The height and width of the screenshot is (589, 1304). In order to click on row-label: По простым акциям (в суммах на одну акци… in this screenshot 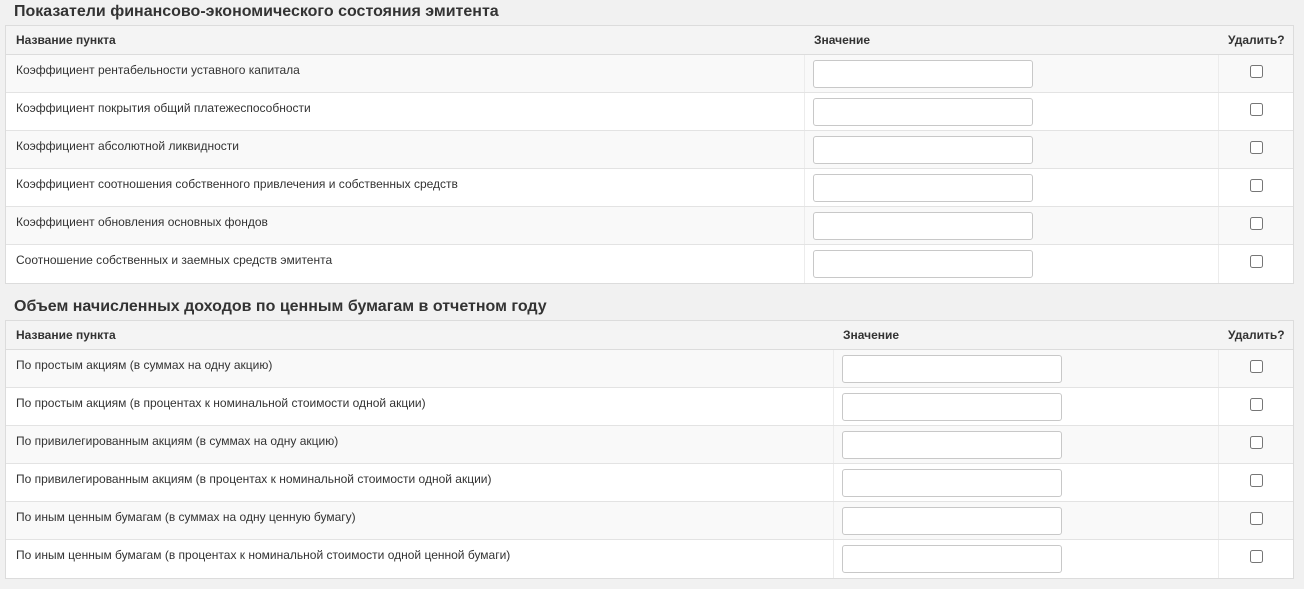, I will do `click(144, 365)`.